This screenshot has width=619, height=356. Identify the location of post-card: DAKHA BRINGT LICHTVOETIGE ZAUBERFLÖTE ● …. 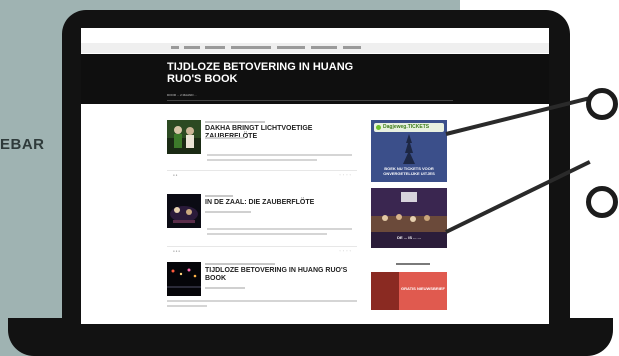
(262, 150).